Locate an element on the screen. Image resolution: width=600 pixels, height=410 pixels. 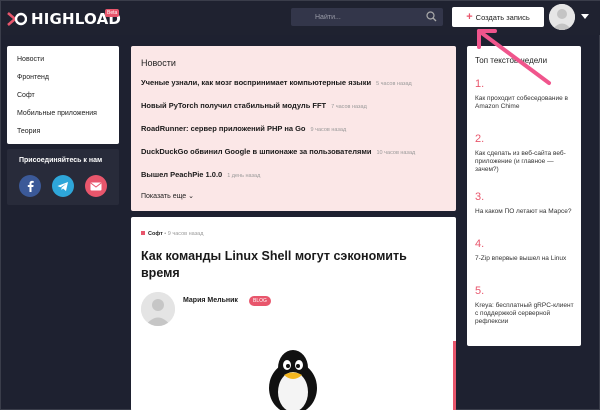
news-item-time: 7 часов назад is located at coordinates (349, 107).